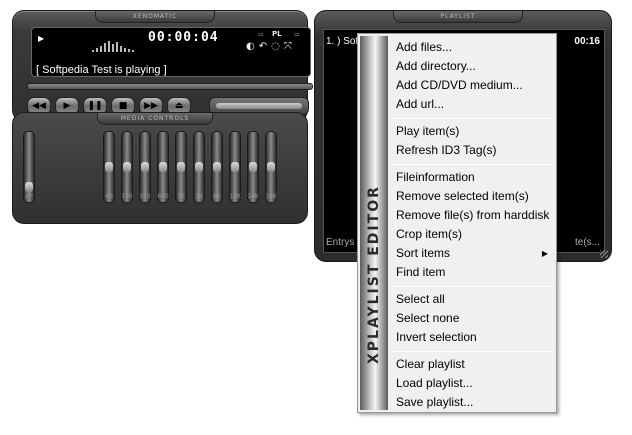 This screenshot has height=435, width=632. Describe the element at coordinates (475, 318) in the screenshot. I see `menu-item-select-none: Select none` at that location.